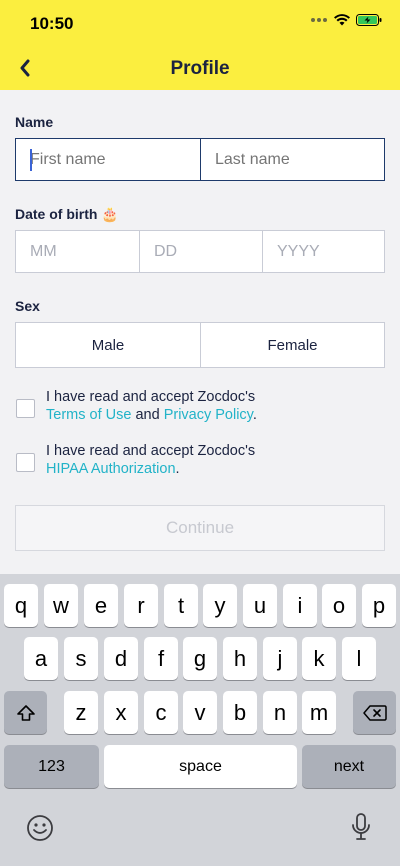 Image resolution: width=400 pixels, height=866 pixels. I want to click on dob-day-placeholder: DD, so click(166, 251).